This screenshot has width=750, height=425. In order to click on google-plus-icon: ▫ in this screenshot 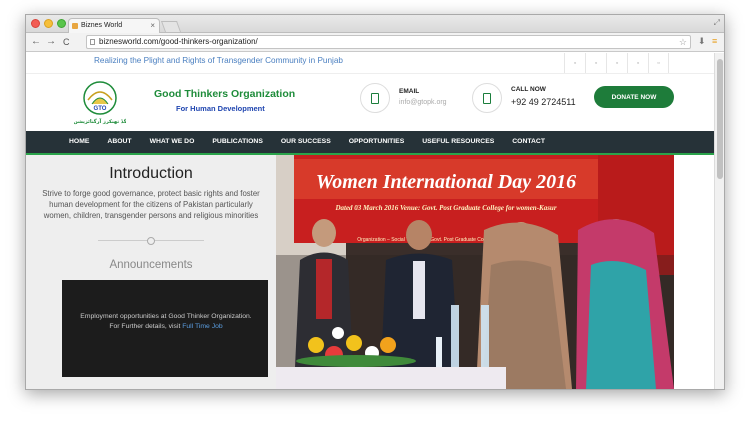, I will do `click(616, 63)`.